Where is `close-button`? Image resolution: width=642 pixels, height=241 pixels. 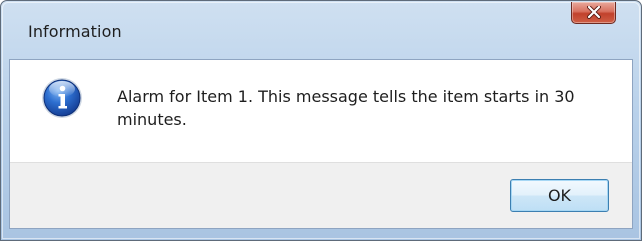
close-button is located at coordinates (593, 13).